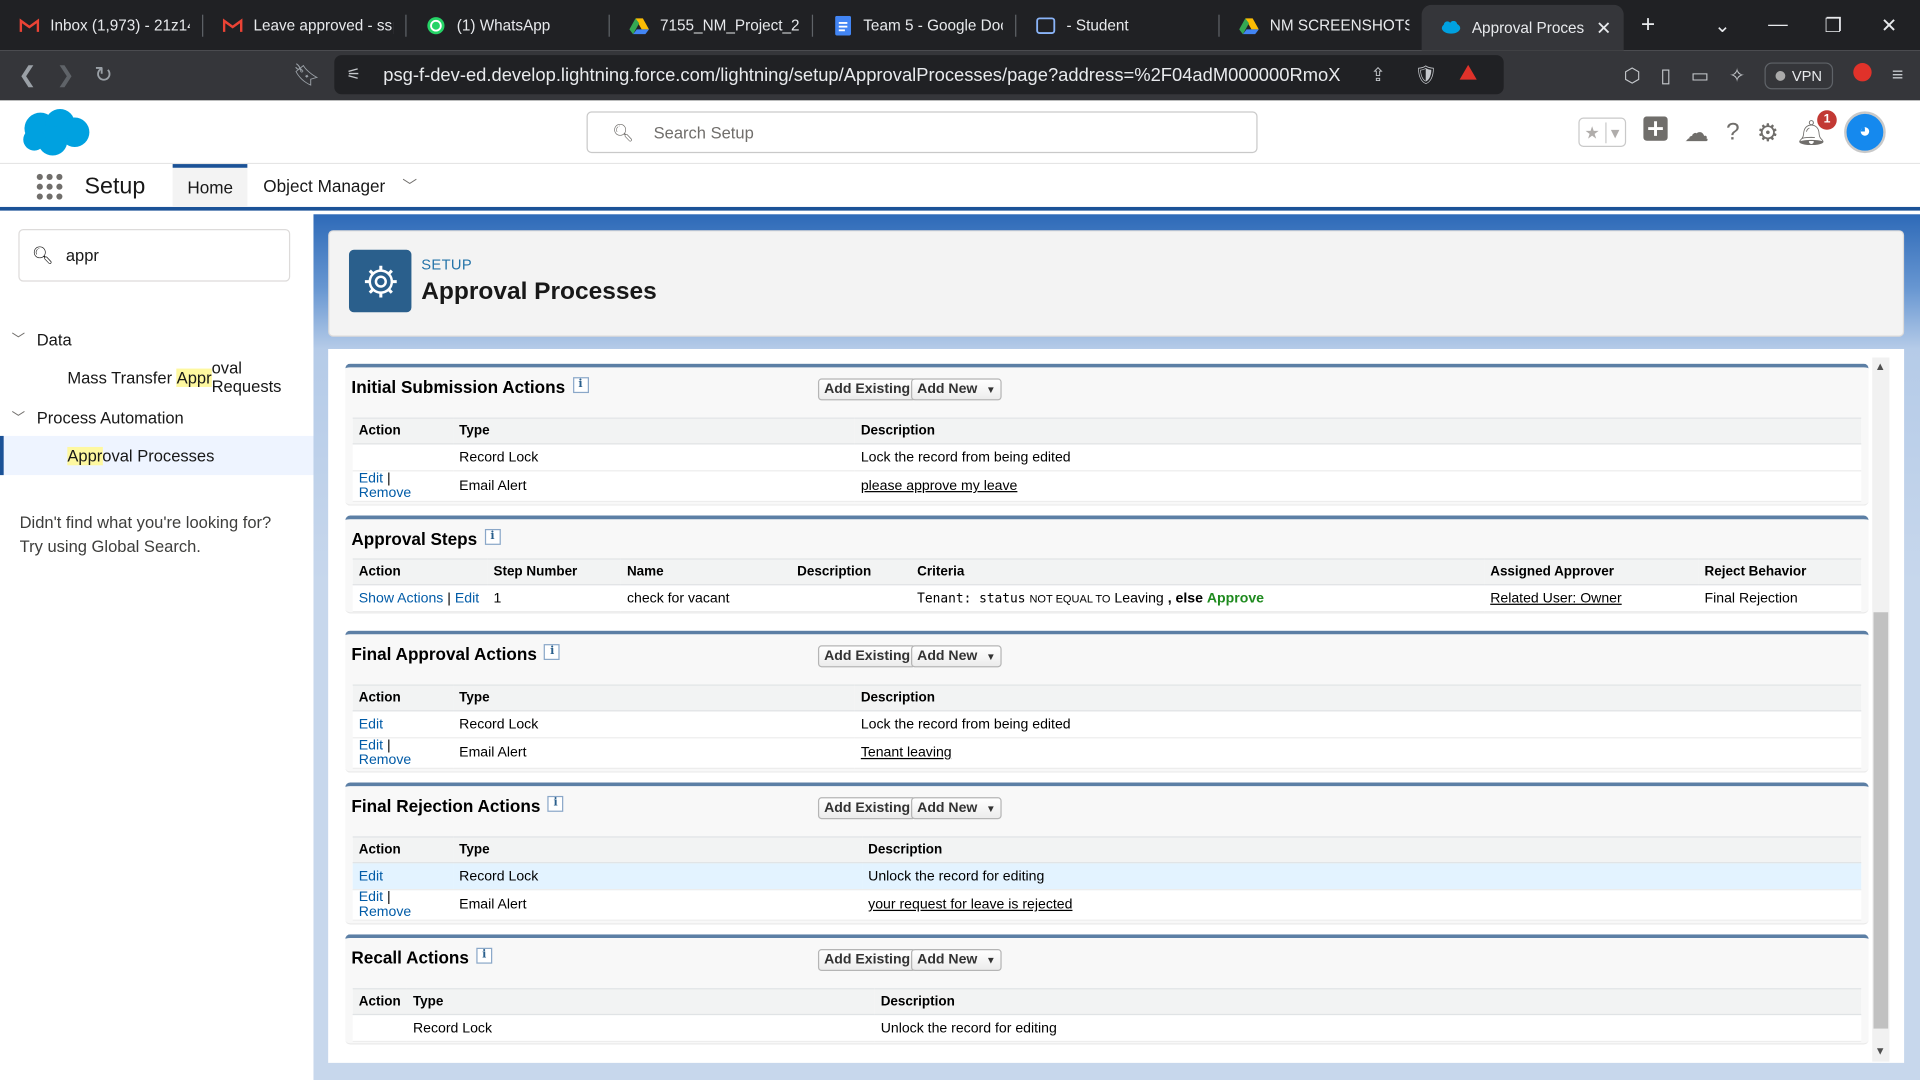 The width and height of the screenshot is (1920, 1080). What do you see at coordinates (1116, 283) in the screenshot?
I see `page-header: SETUP Approval Processes` at bounding box center [1116, 283].